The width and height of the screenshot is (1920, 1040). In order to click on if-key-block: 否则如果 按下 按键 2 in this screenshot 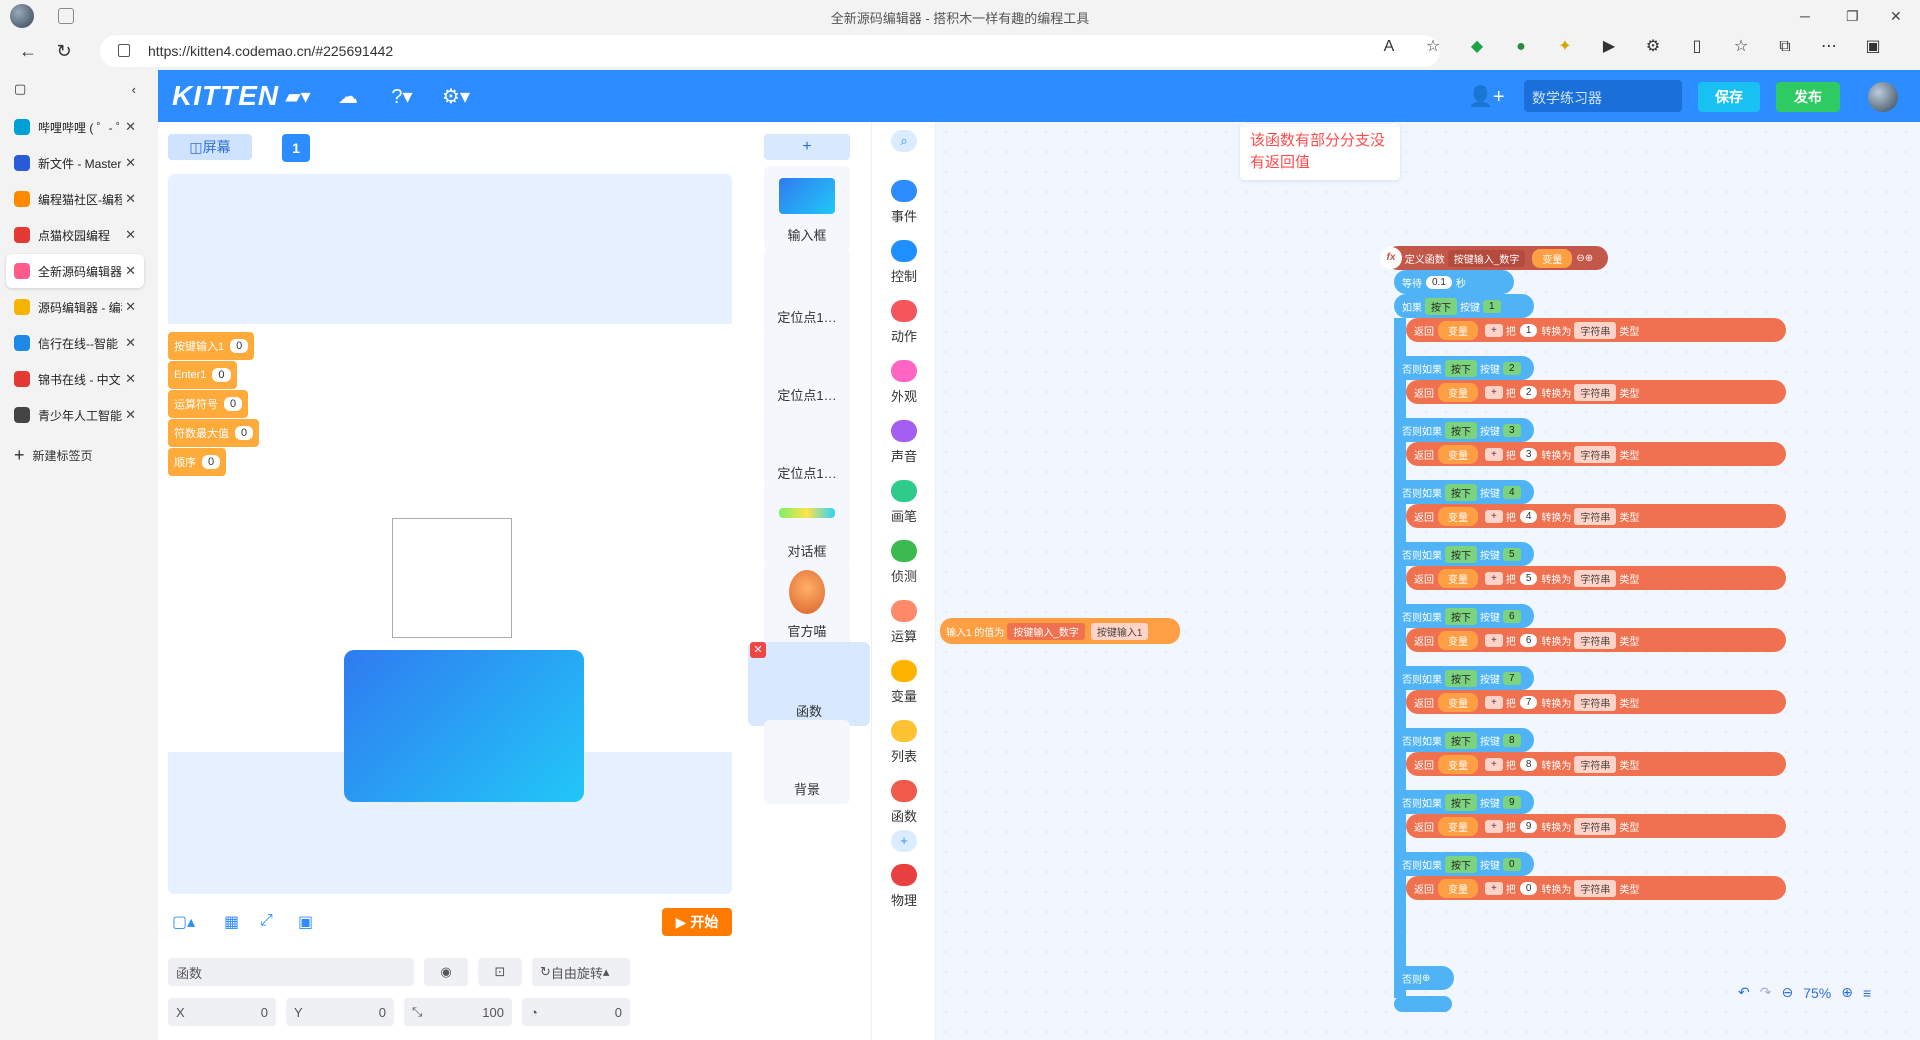, I will do `click(1464, 368)`.